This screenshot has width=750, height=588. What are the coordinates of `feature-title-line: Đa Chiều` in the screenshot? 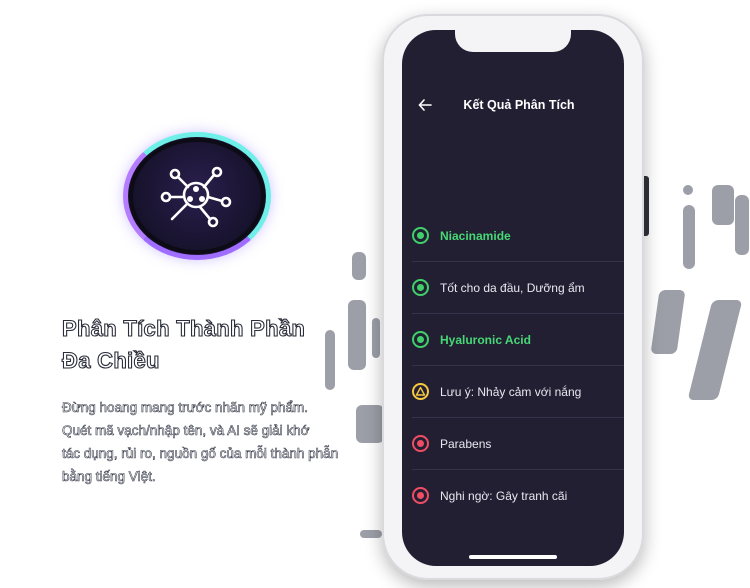 It's located at (110, 360).